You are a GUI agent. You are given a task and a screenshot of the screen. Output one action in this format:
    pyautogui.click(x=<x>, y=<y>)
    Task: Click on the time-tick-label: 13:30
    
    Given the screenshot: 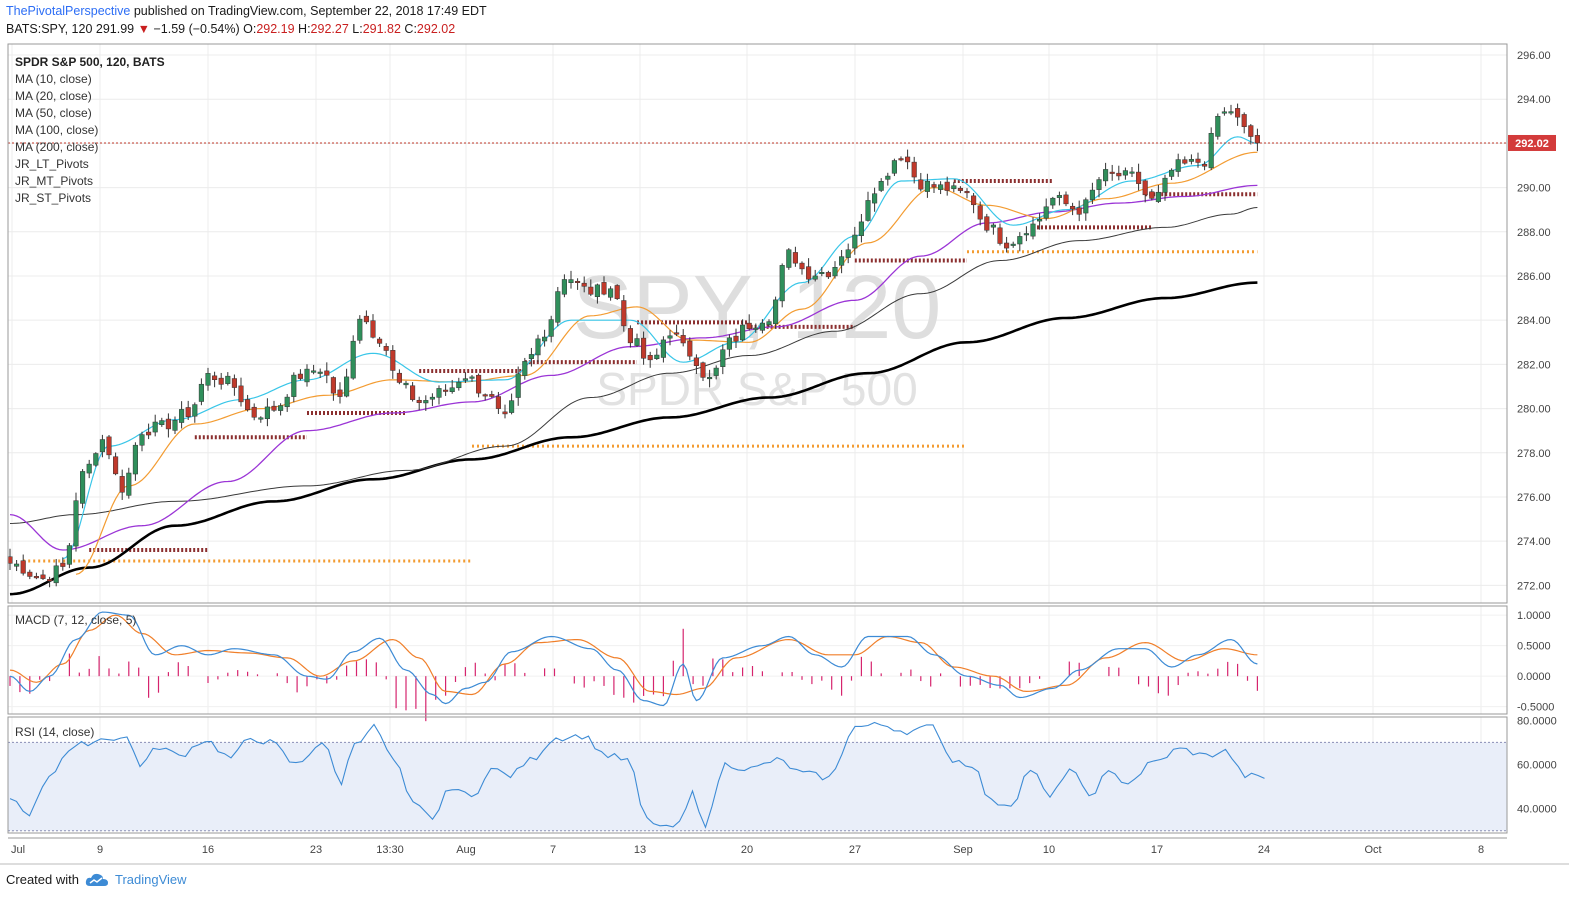 What is the action you would take?
    pyautogui.click(x=390, y=850)
    